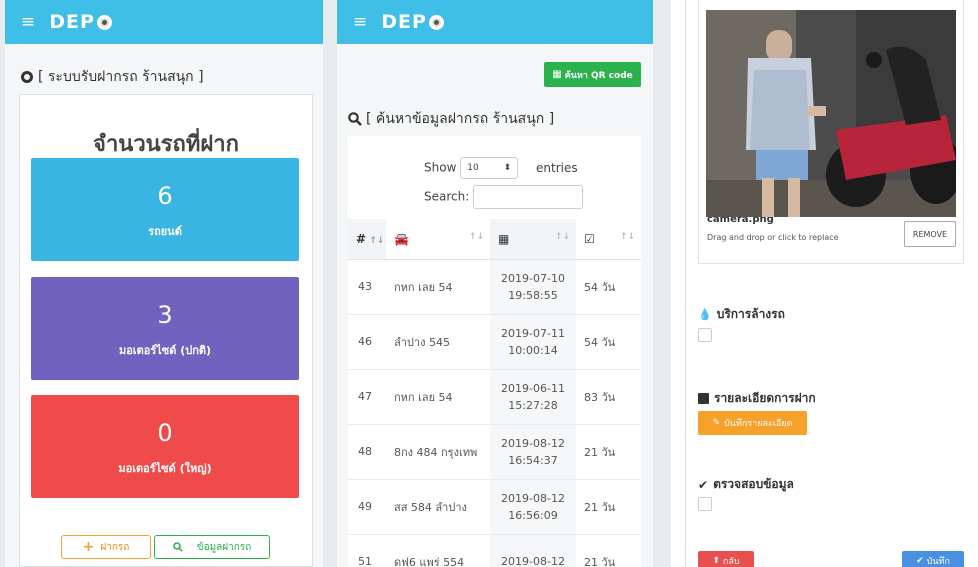 The image size is (978, 567). What do you see at coordinates (752, 423) in the screenshot?
I see `save-detail-button: ✎ บันทึกรายละเอียด` at bounding box center [752, 423].